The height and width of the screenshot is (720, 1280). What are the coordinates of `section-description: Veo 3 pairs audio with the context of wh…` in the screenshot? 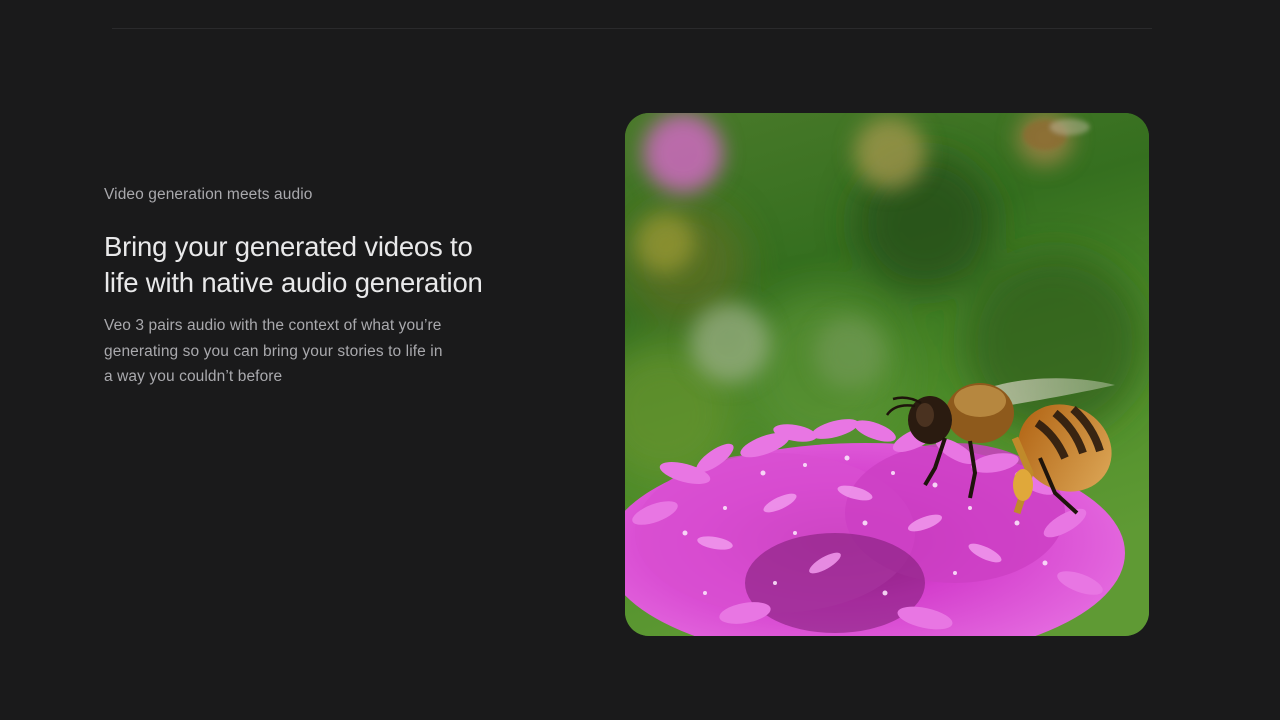 It's located at (273, 351).